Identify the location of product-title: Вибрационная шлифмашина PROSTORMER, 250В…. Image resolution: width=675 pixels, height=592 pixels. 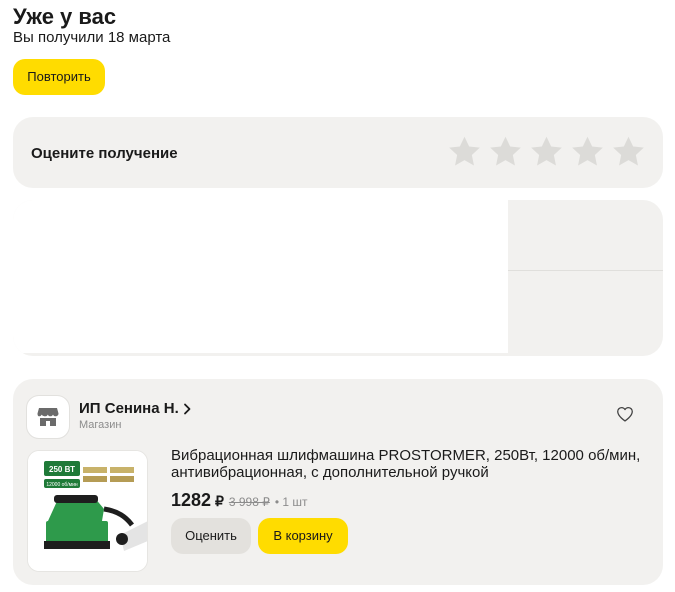
(406, 464).